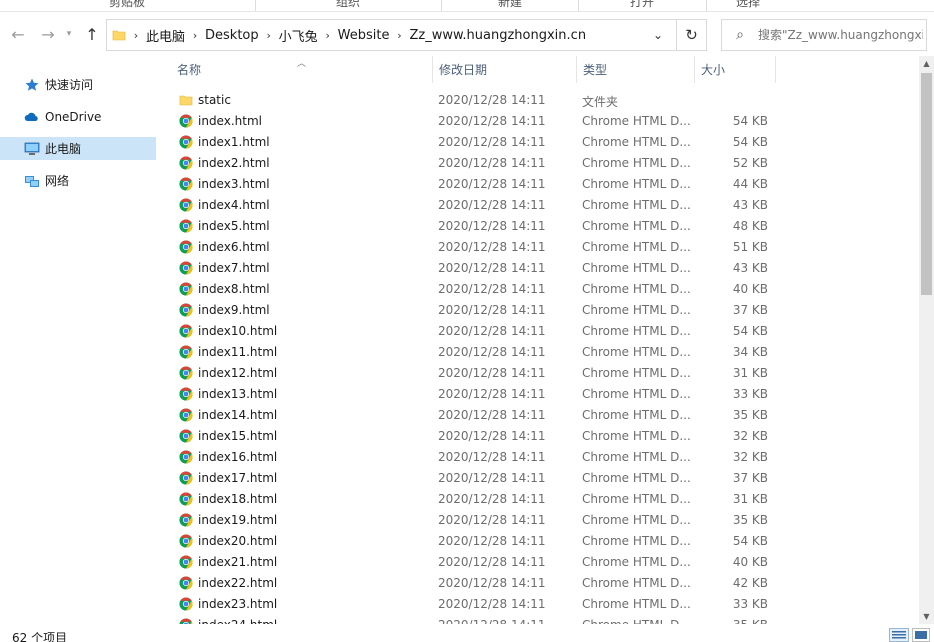 The image size is (934, 642). Describe the element at coordinates (232, 35) in the screenshot. I see `breadcrumb-desktop: Desktop` at that location.